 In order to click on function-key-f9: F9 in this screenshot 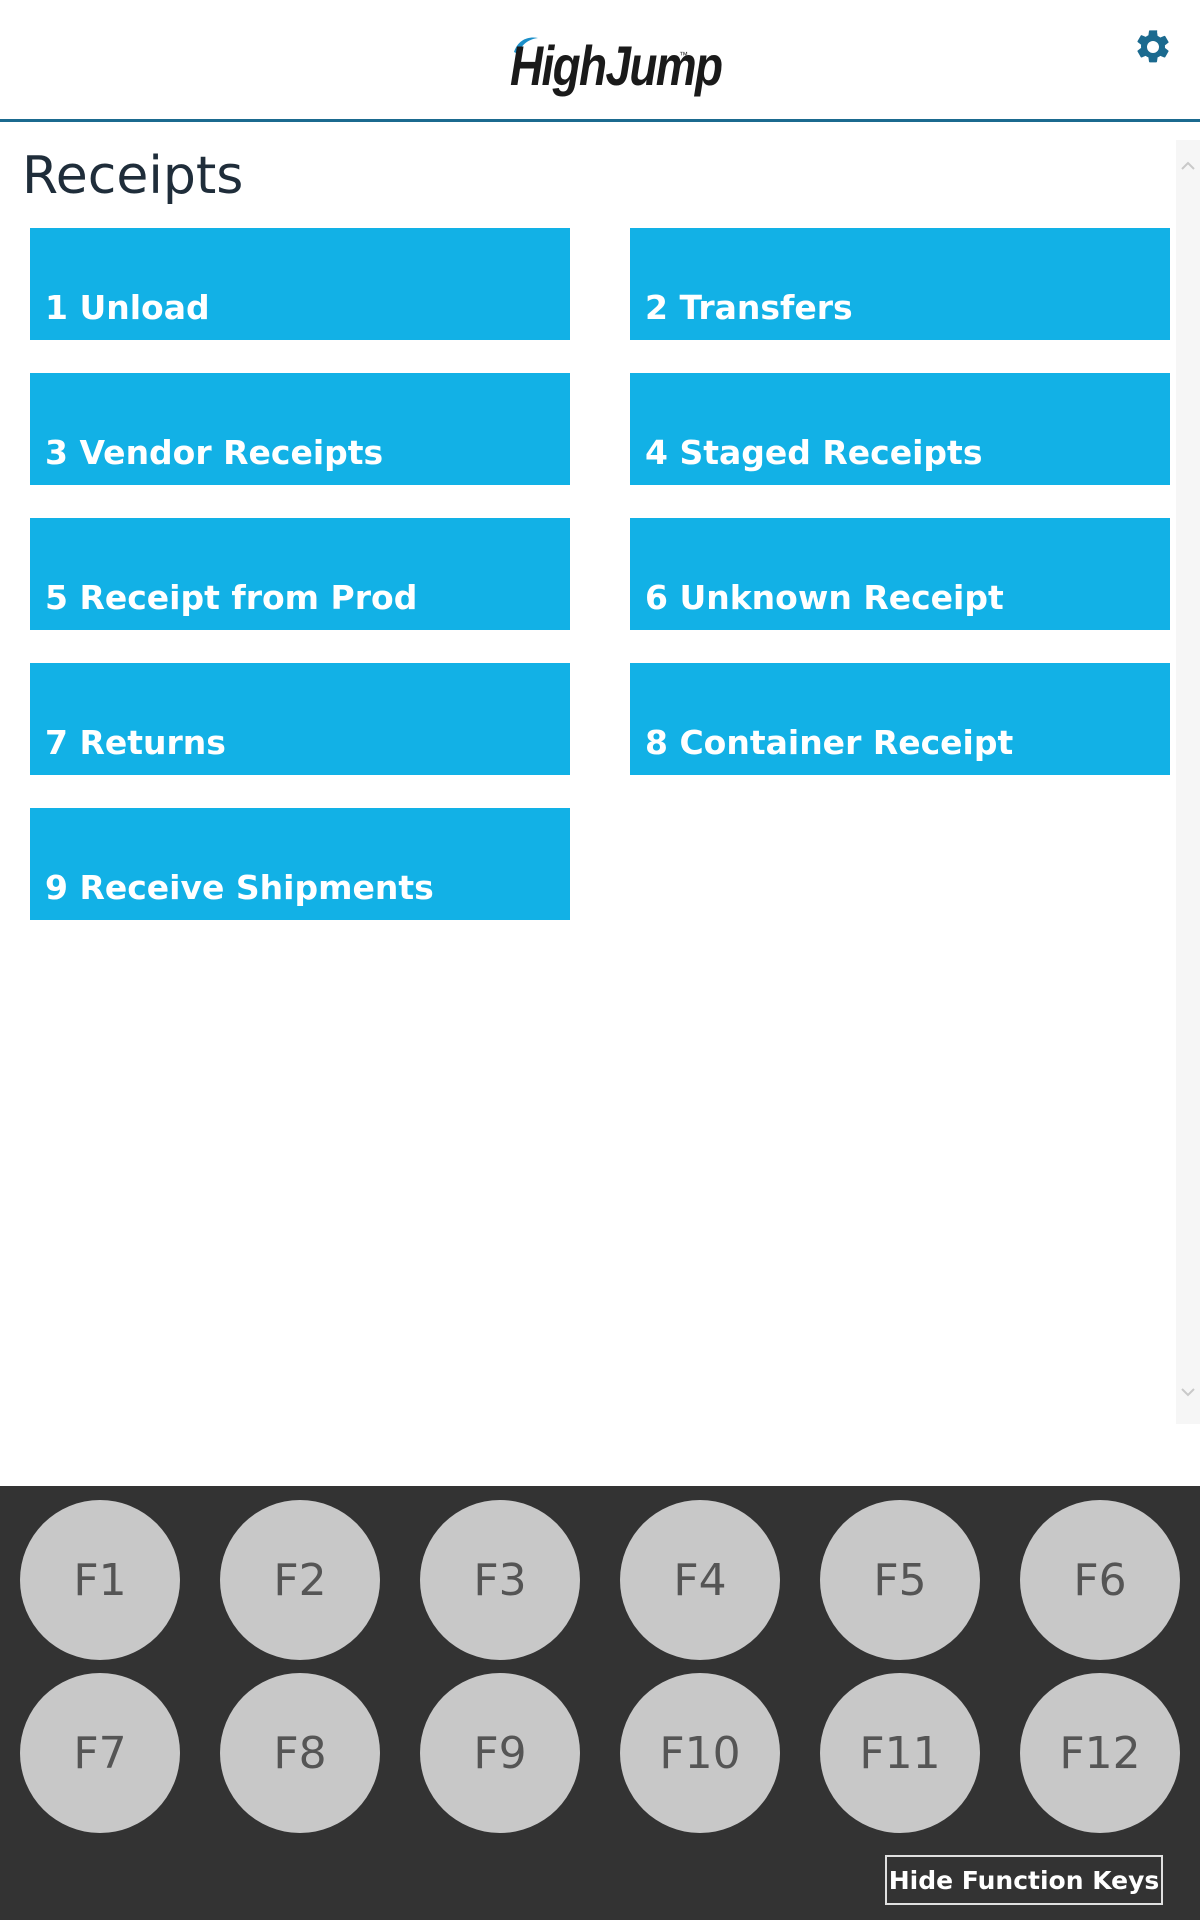, I will do `click(500, 1753)`.